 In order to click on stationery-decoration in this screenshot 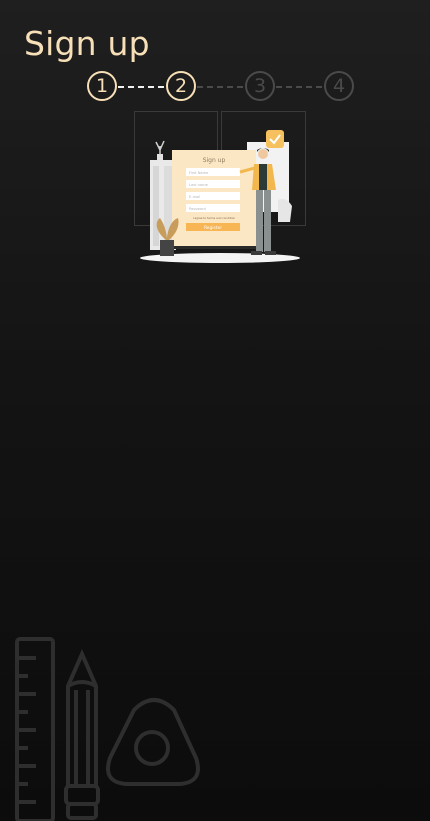, I will do `click(107, 729)`.